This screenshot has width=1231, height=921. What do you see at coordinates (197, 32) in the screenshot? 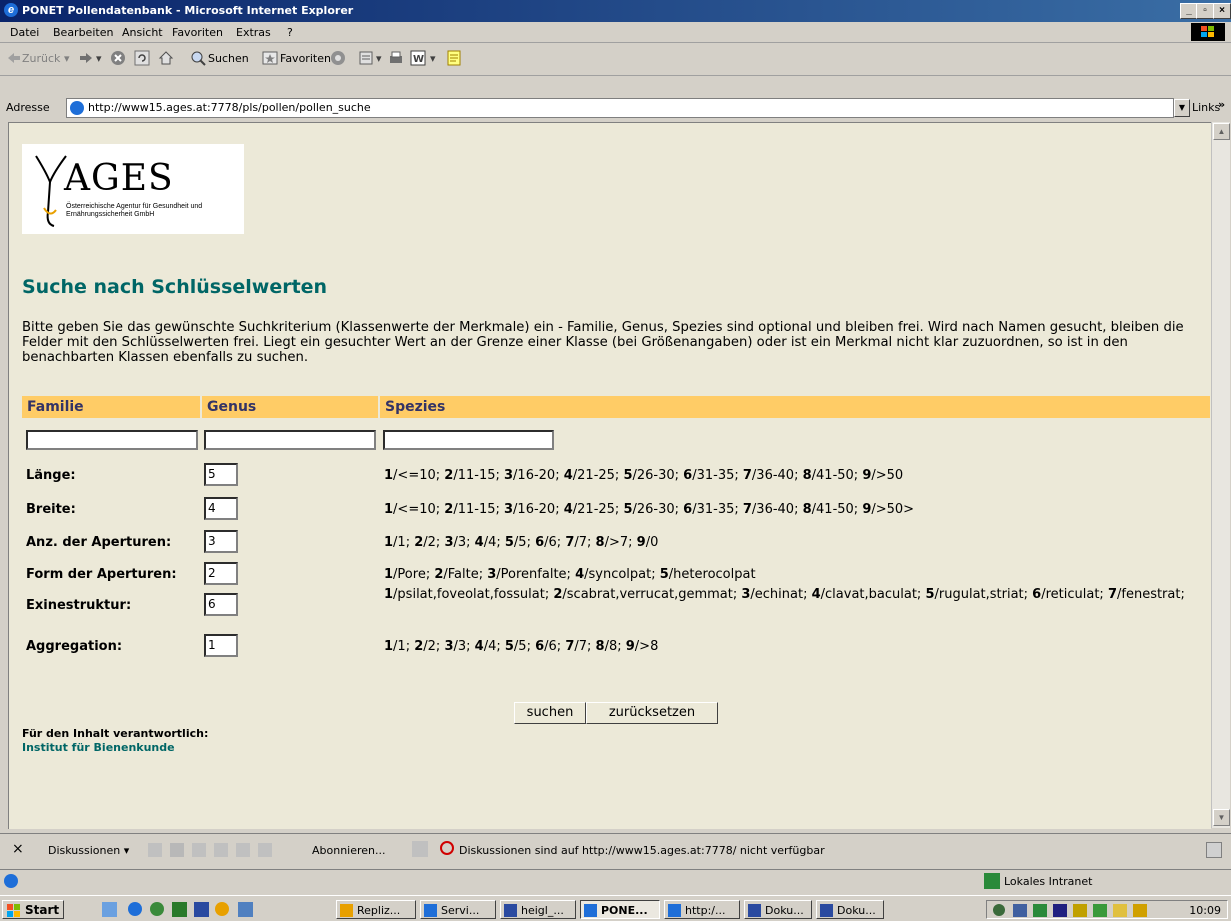
I see `menu-favoriten: Favoriten` at bounding box center [197, 32].